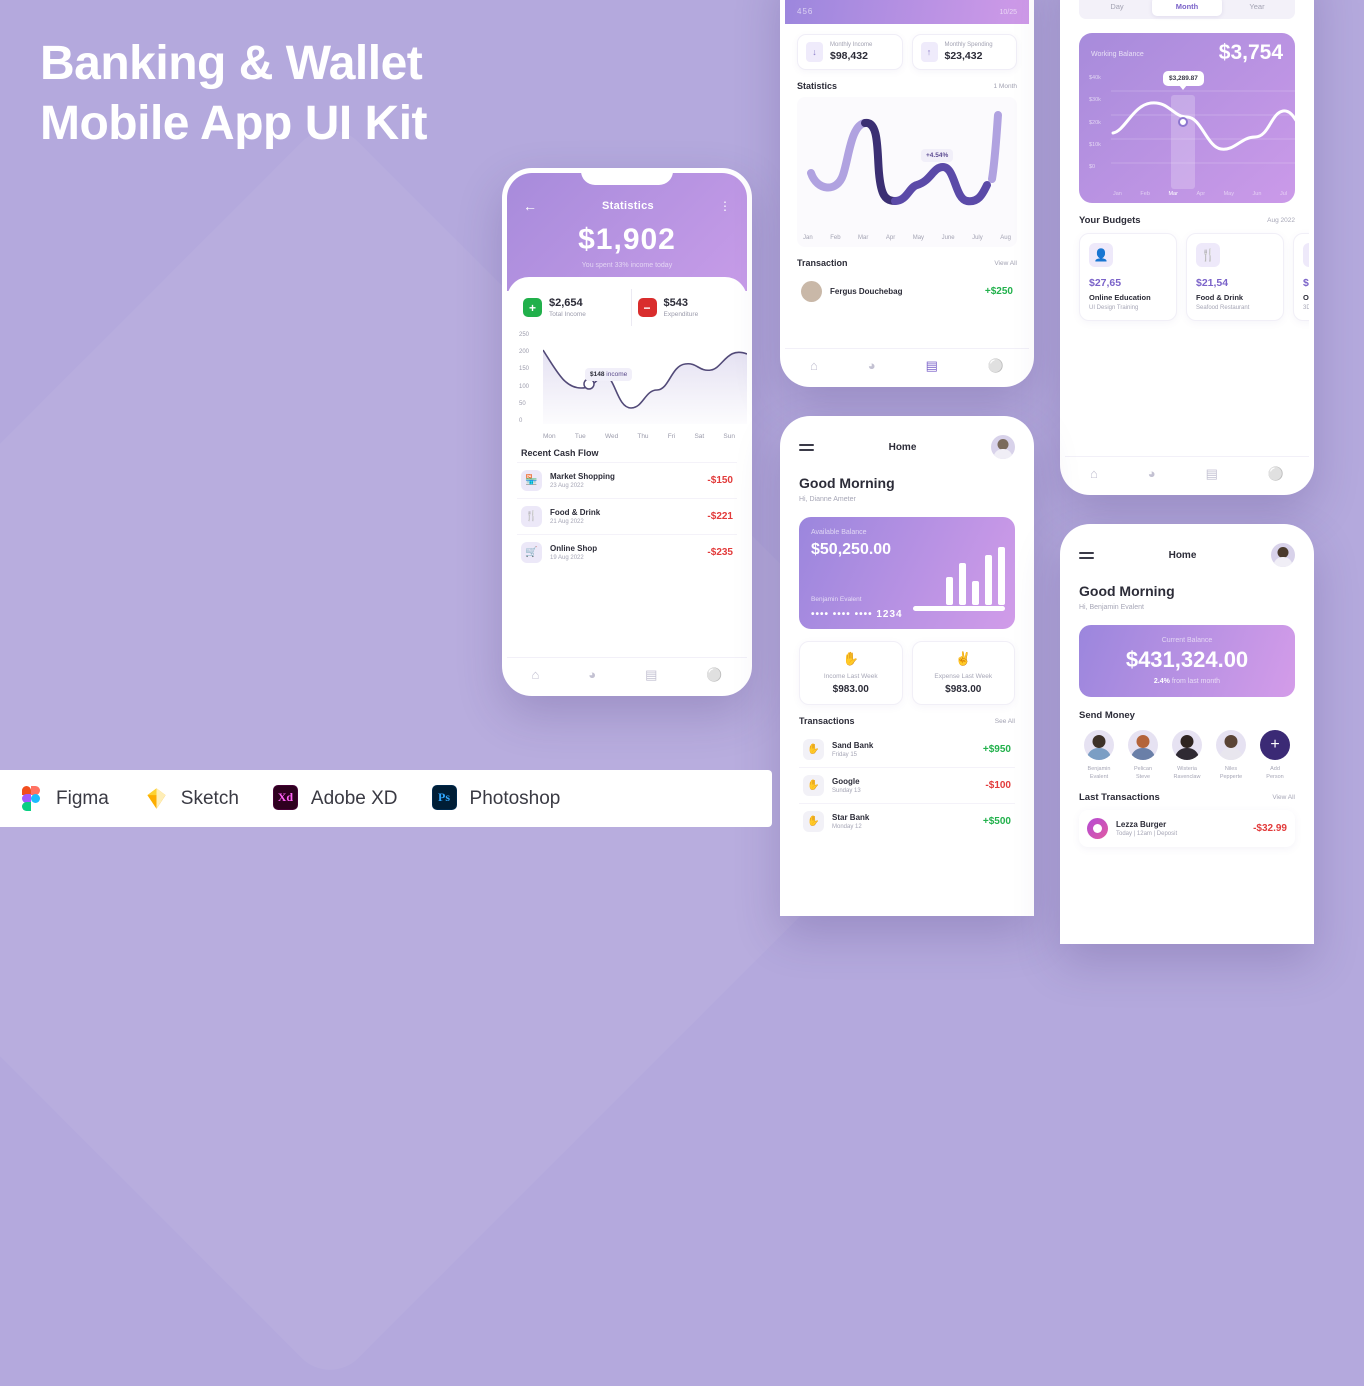 Image resolution: width=1364 pixels, height=1386 pixels. What do you see at coordinates (1231, 755) in the screenshot?
I see `list-item: Niles Pepperte` at bounding box center [1231, 755].